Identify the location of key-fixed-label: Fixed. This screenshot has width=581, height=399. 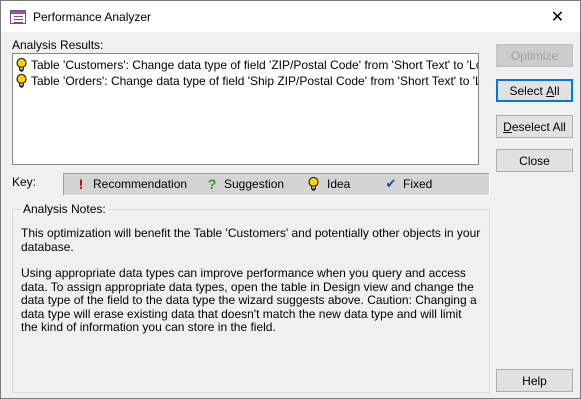
(418, 184).